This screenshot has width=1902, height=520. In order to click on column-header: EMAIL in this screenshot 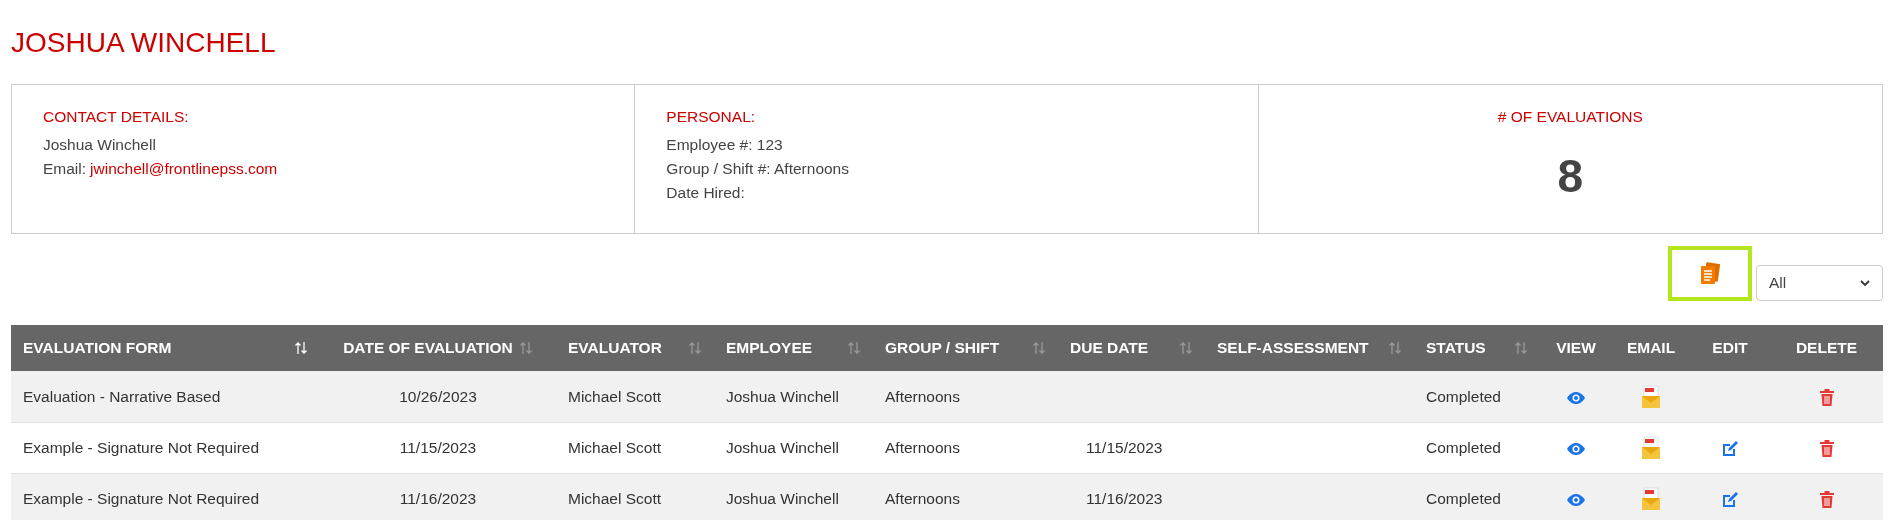, I will do `click(1651, 348)`.